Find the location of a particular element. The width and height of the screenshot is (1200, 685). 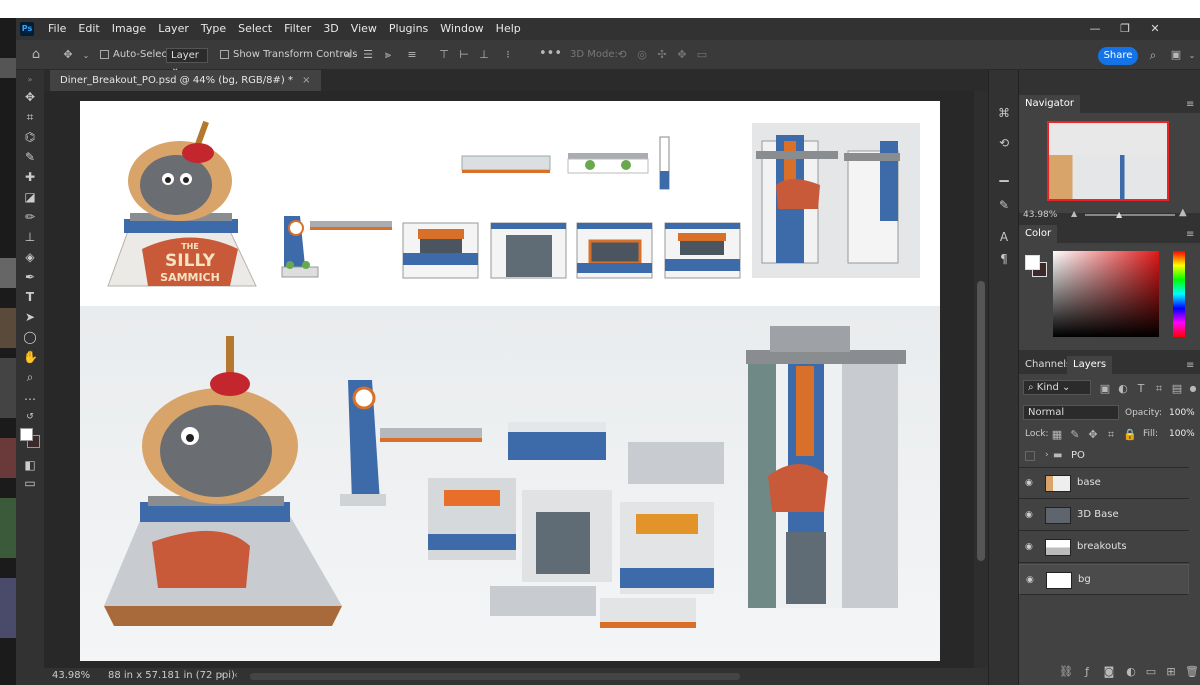

delete-layer-icon: 🗑 is located at coordinates (1192, 672).